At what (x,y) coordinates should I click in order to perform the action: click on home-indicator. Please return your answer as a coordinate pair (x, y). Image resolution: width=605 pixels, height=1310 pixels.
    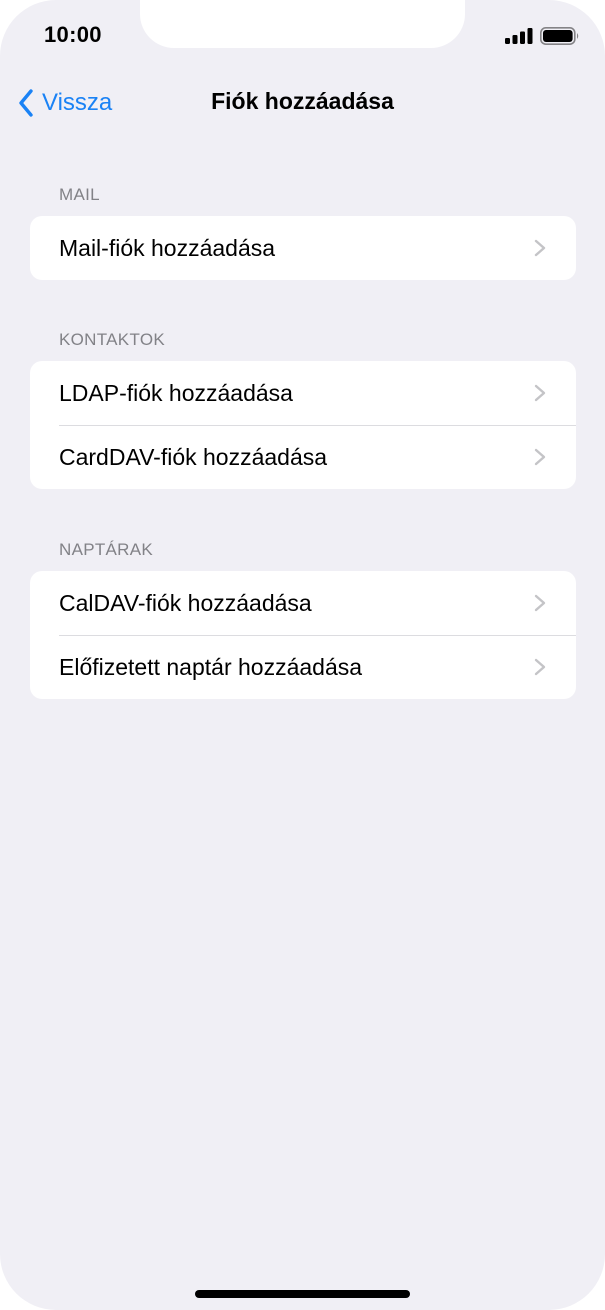
    Looking at the image, I should click on (302, 1294).